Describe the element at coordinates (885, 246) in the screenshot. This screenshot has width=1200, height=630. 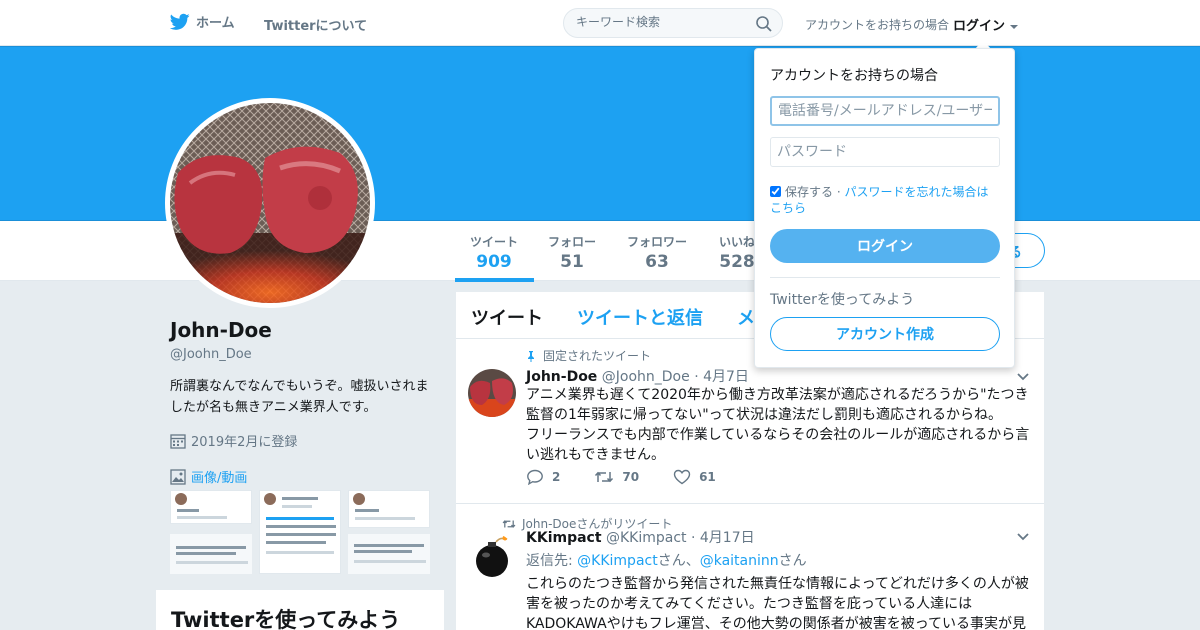
I see `login-button: ログイン` at that location.